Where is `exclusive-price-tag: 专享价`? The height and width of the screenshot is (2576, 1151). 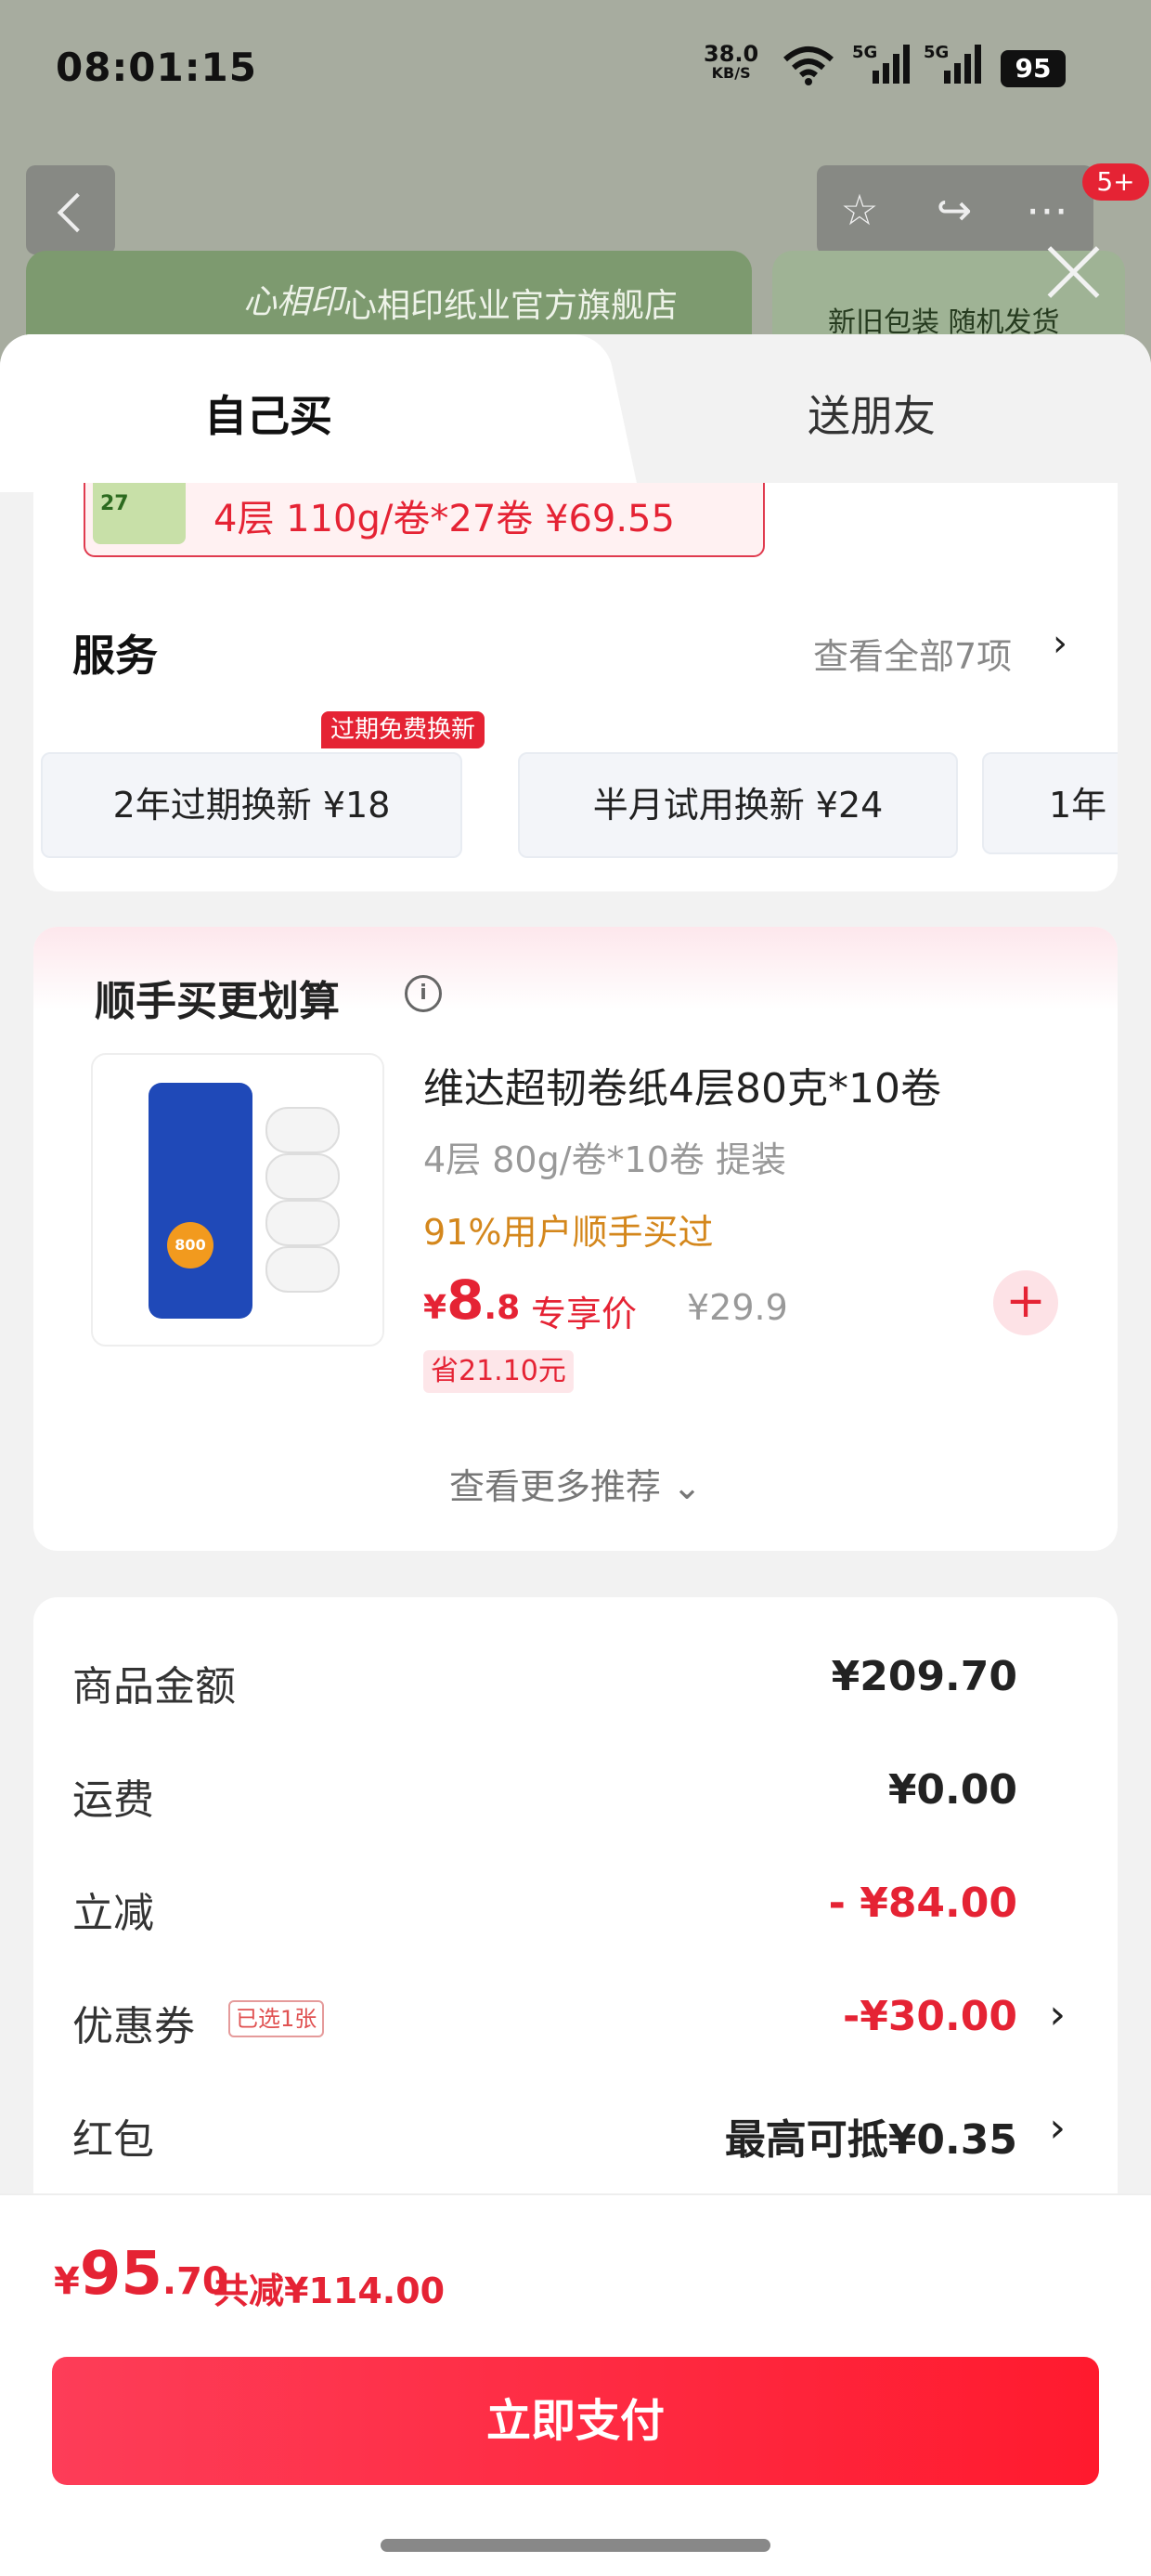
exclusive-price-tag: 专享价 is located at coordinates (584, 1314).